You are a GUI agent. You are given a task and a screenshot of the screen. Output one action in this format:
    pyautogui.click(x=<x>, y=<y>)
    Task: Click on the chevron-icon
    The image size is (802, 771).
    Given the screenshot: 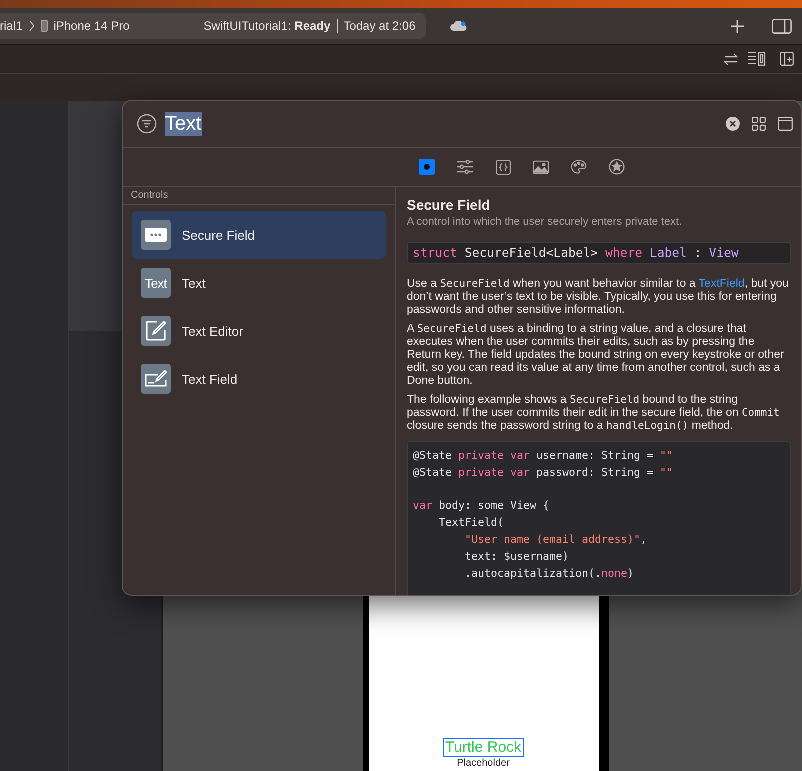 What is the action you would take?
    pyautogui.click(x=31, y=26)
    